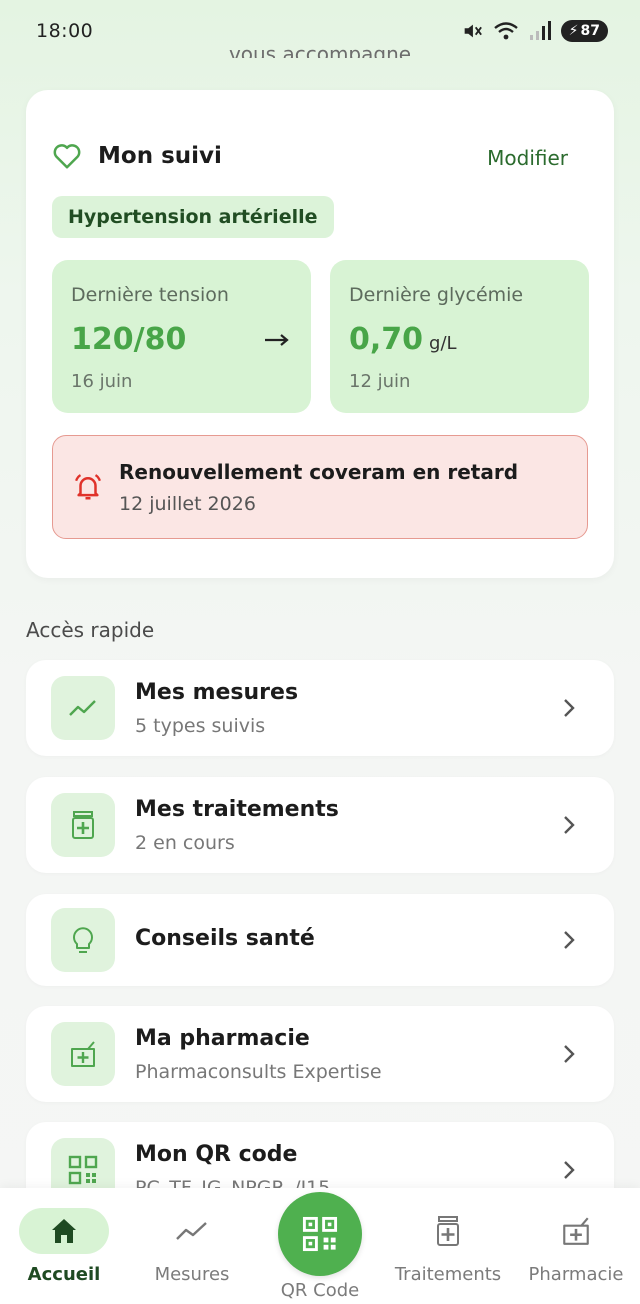 The height and width of the screenshot is (1304, 640). What do you see at coordinates (187, 504) in the screenshot?
I see `alert-date: 12 juillet 2026` at bounding box center [187, 504].